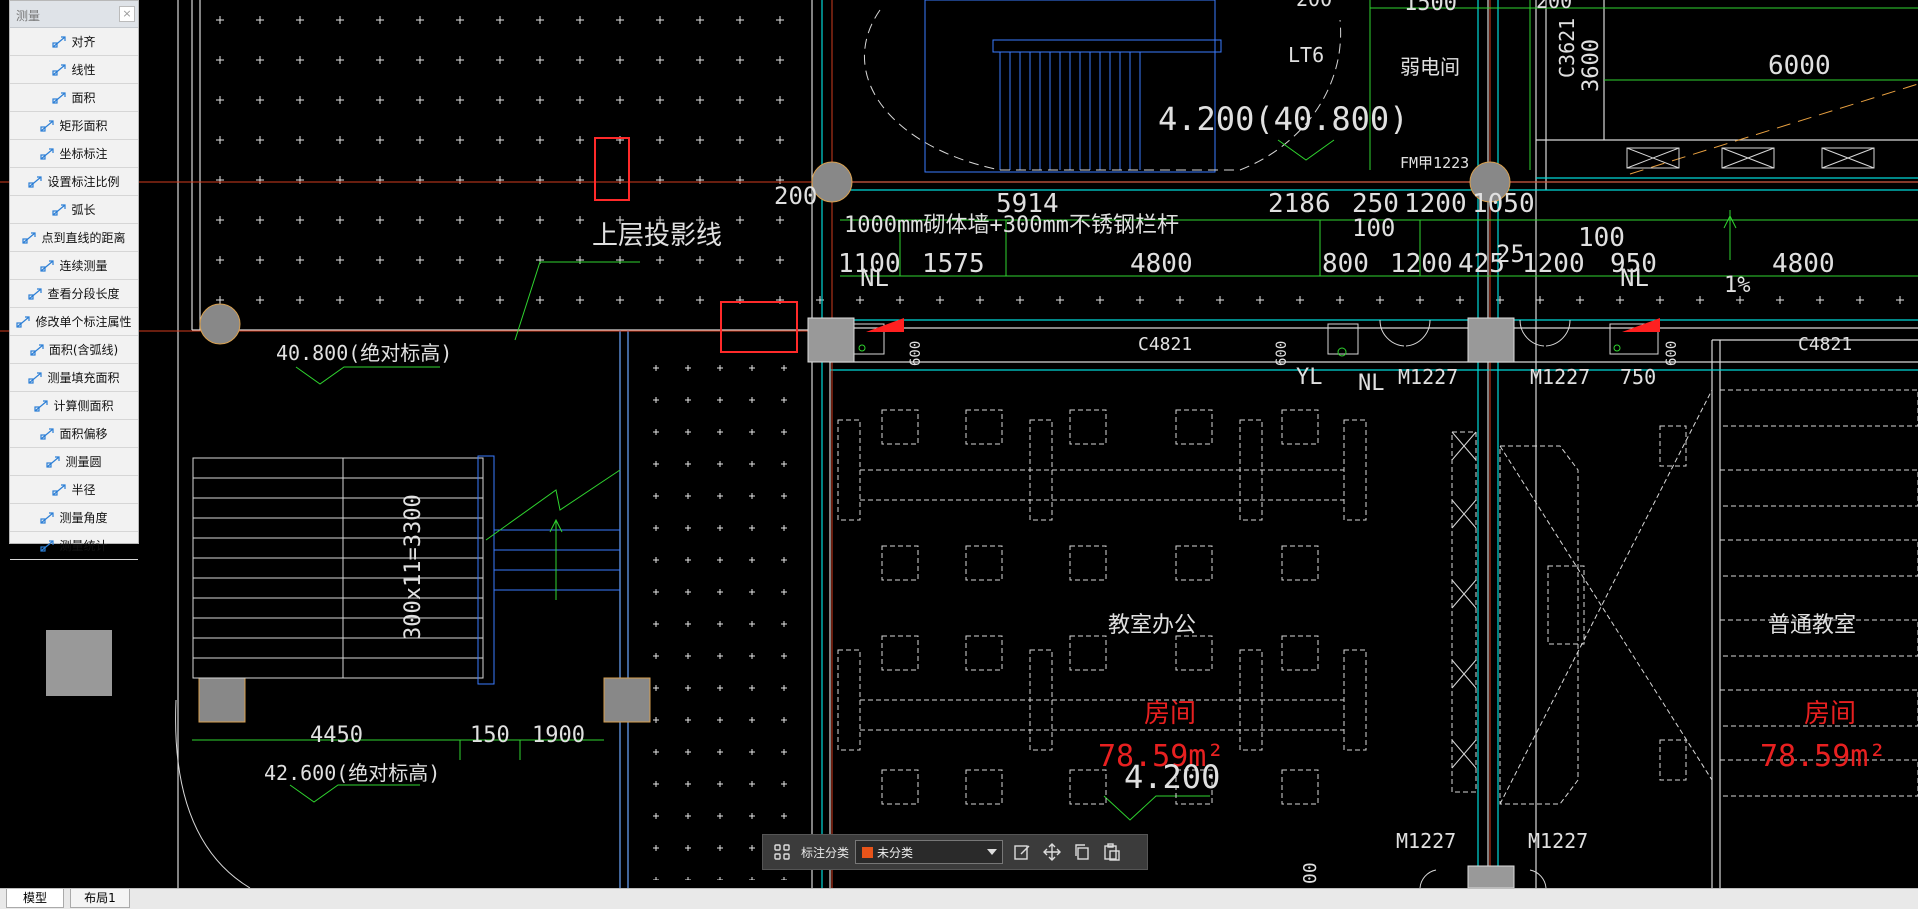  Describe the element at coordinates (83, 154) in the screenshot. I see `measure-tool-label: 坐标标注` at that location.